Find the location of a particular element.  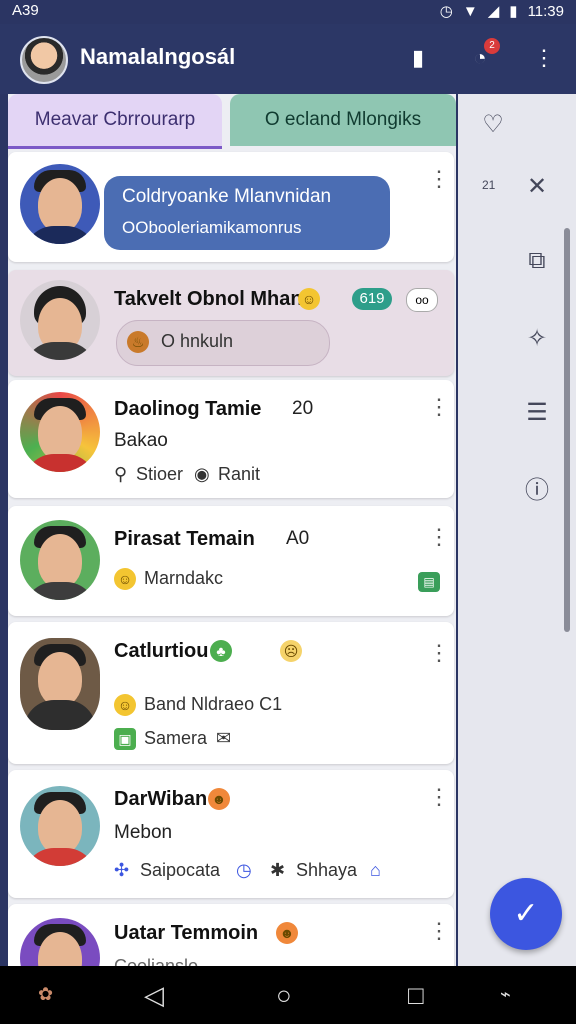

recents-icon: □ is located at coordinates (416, 995).